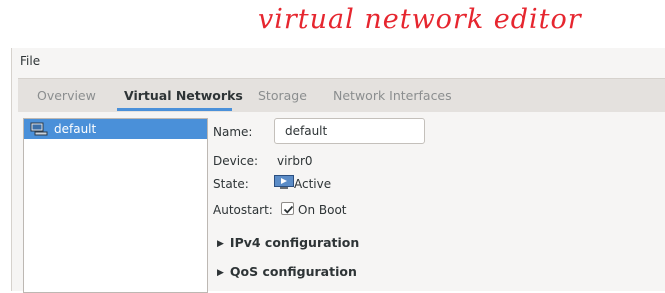 This screenshot has width=665, height=293. Describe the element at coordinates (115, 129) in the screenshot. I see `list-item: default` at that location.